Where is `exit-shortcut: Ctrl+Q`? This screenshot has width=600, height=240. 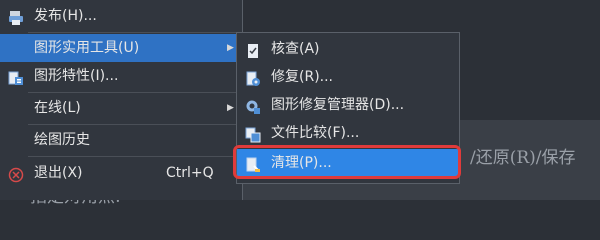
exit-shortcut: Ctrl+Q is located at coordinates (190, 173).